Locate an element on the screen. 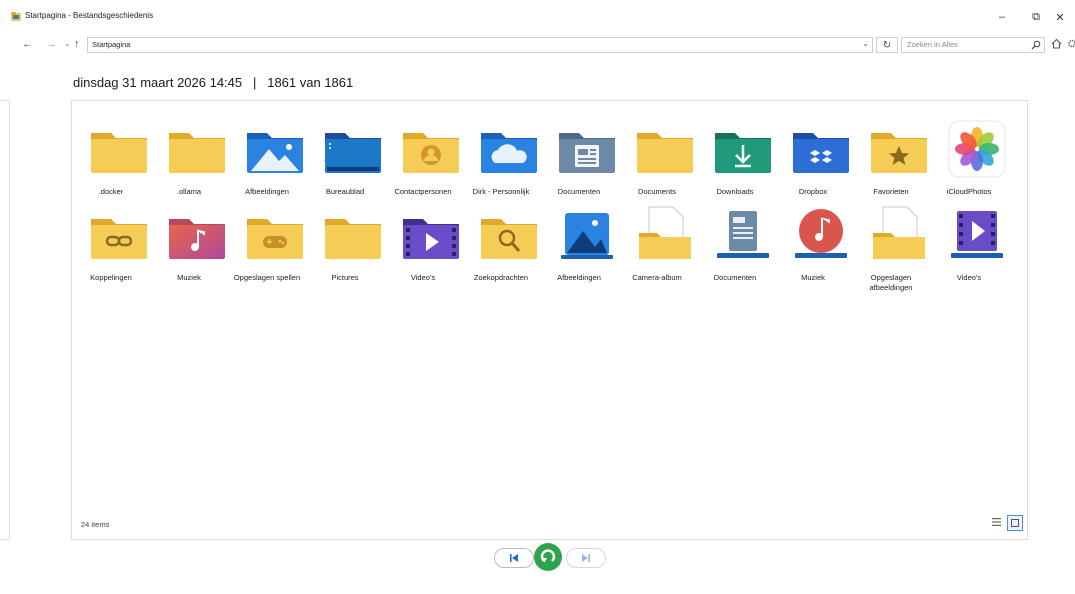 Image resolution: width=1075 pixels, height=594 pixels. list-item: iCloudPhotos is located at coordinates (969, 152).